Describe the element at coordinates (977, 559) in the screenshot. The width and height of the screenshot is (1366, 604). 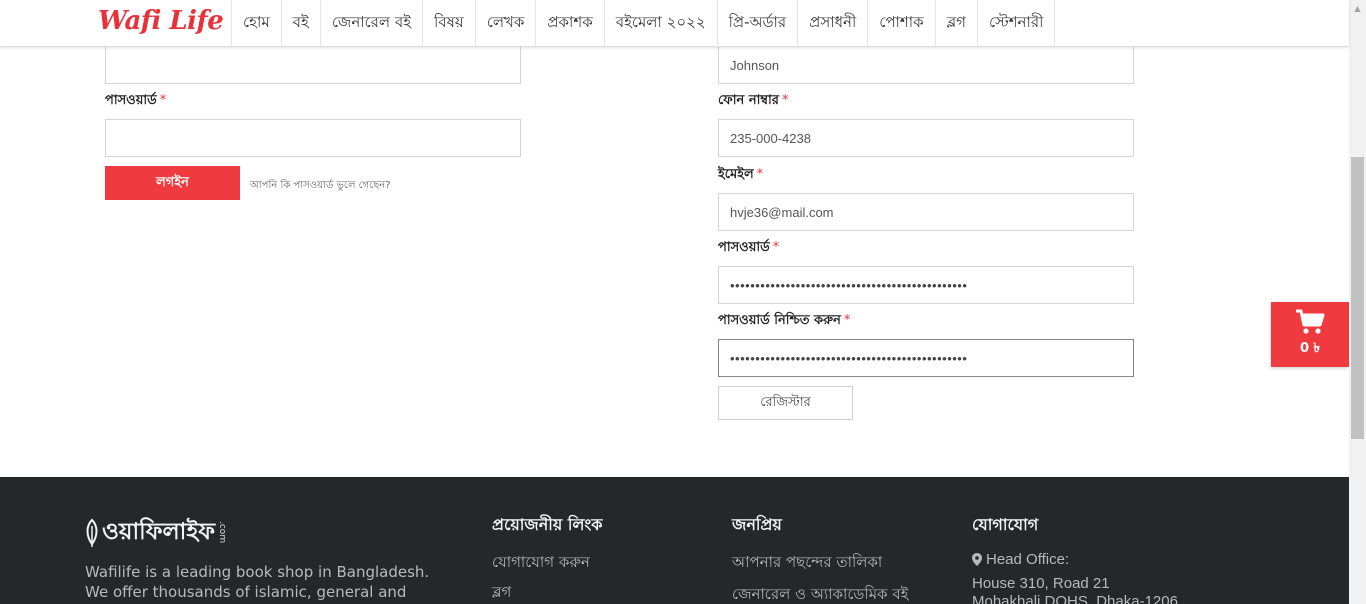
I see `map-marker-icon` at that location.